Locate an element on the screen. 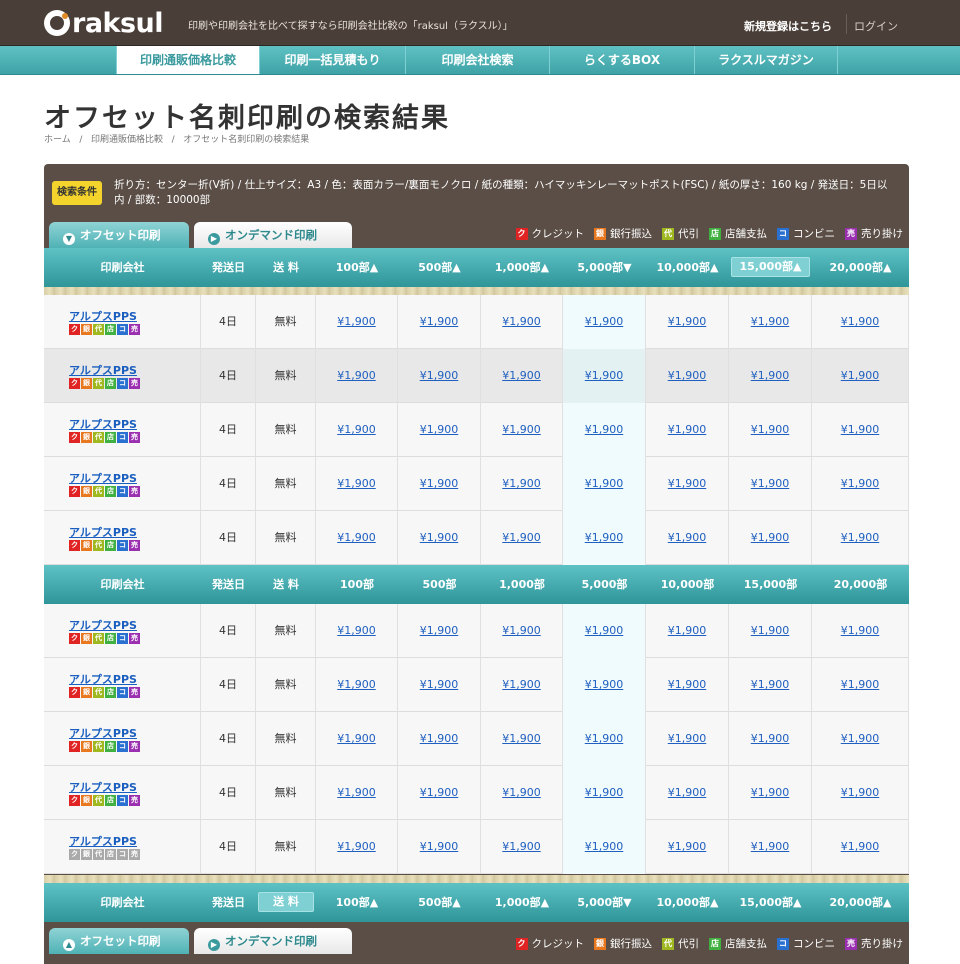 This screenshot has height=964, width=960. header-qty-4: 10,000部▲ is located at coordinates (687, 902).